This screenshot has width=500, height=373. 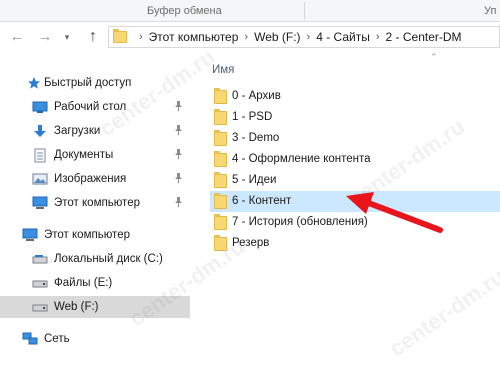 I want to click on forward-arrow-icon: →, so click(x=45, y=37).